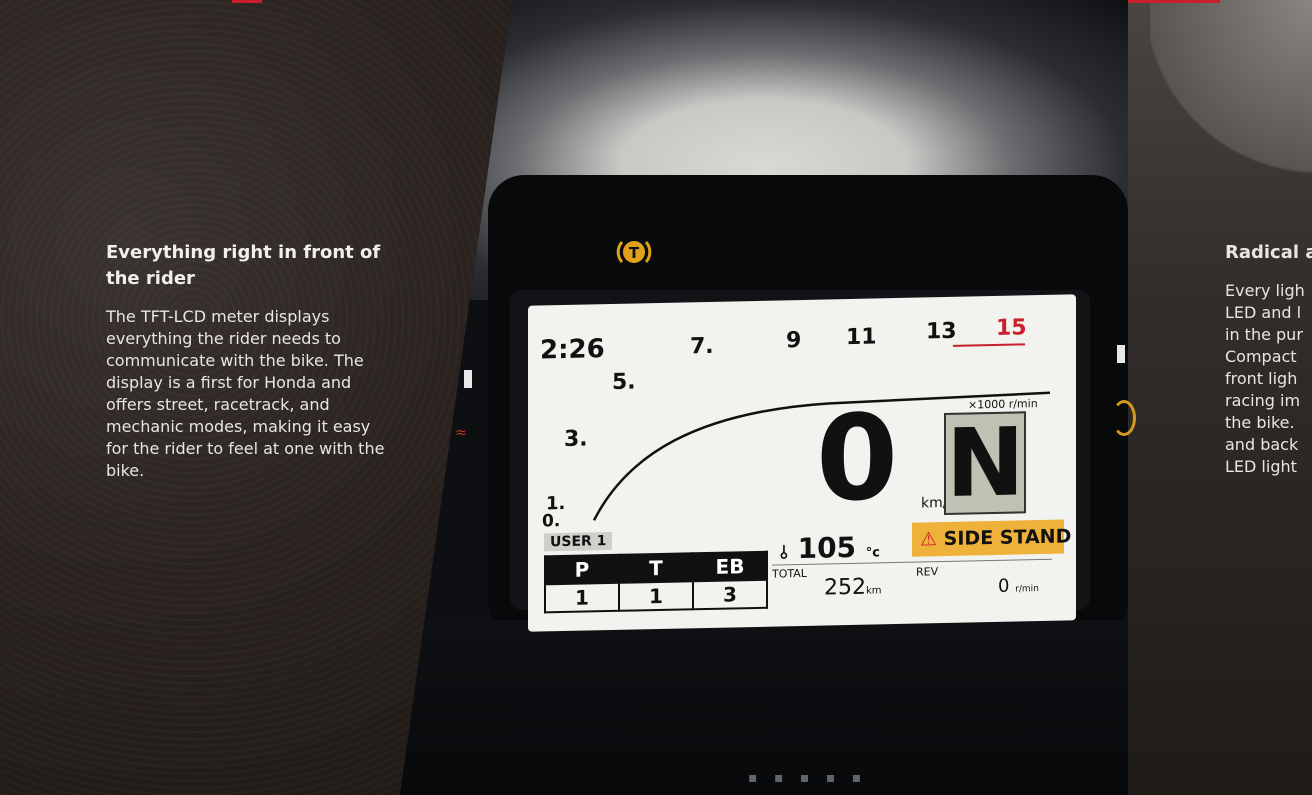 Image resolution: width=1312 pixels, height=795 pixels. Describe the element at coordinates (624, 382) in the screenshot. I see `tach-tick-5: 5.` at that location.